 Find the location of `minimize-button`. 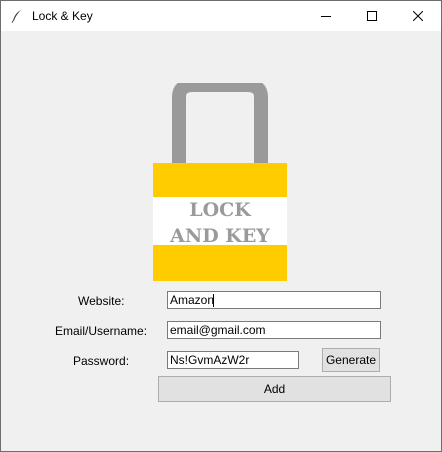

minimize-button is located at coordinates (326, 16).